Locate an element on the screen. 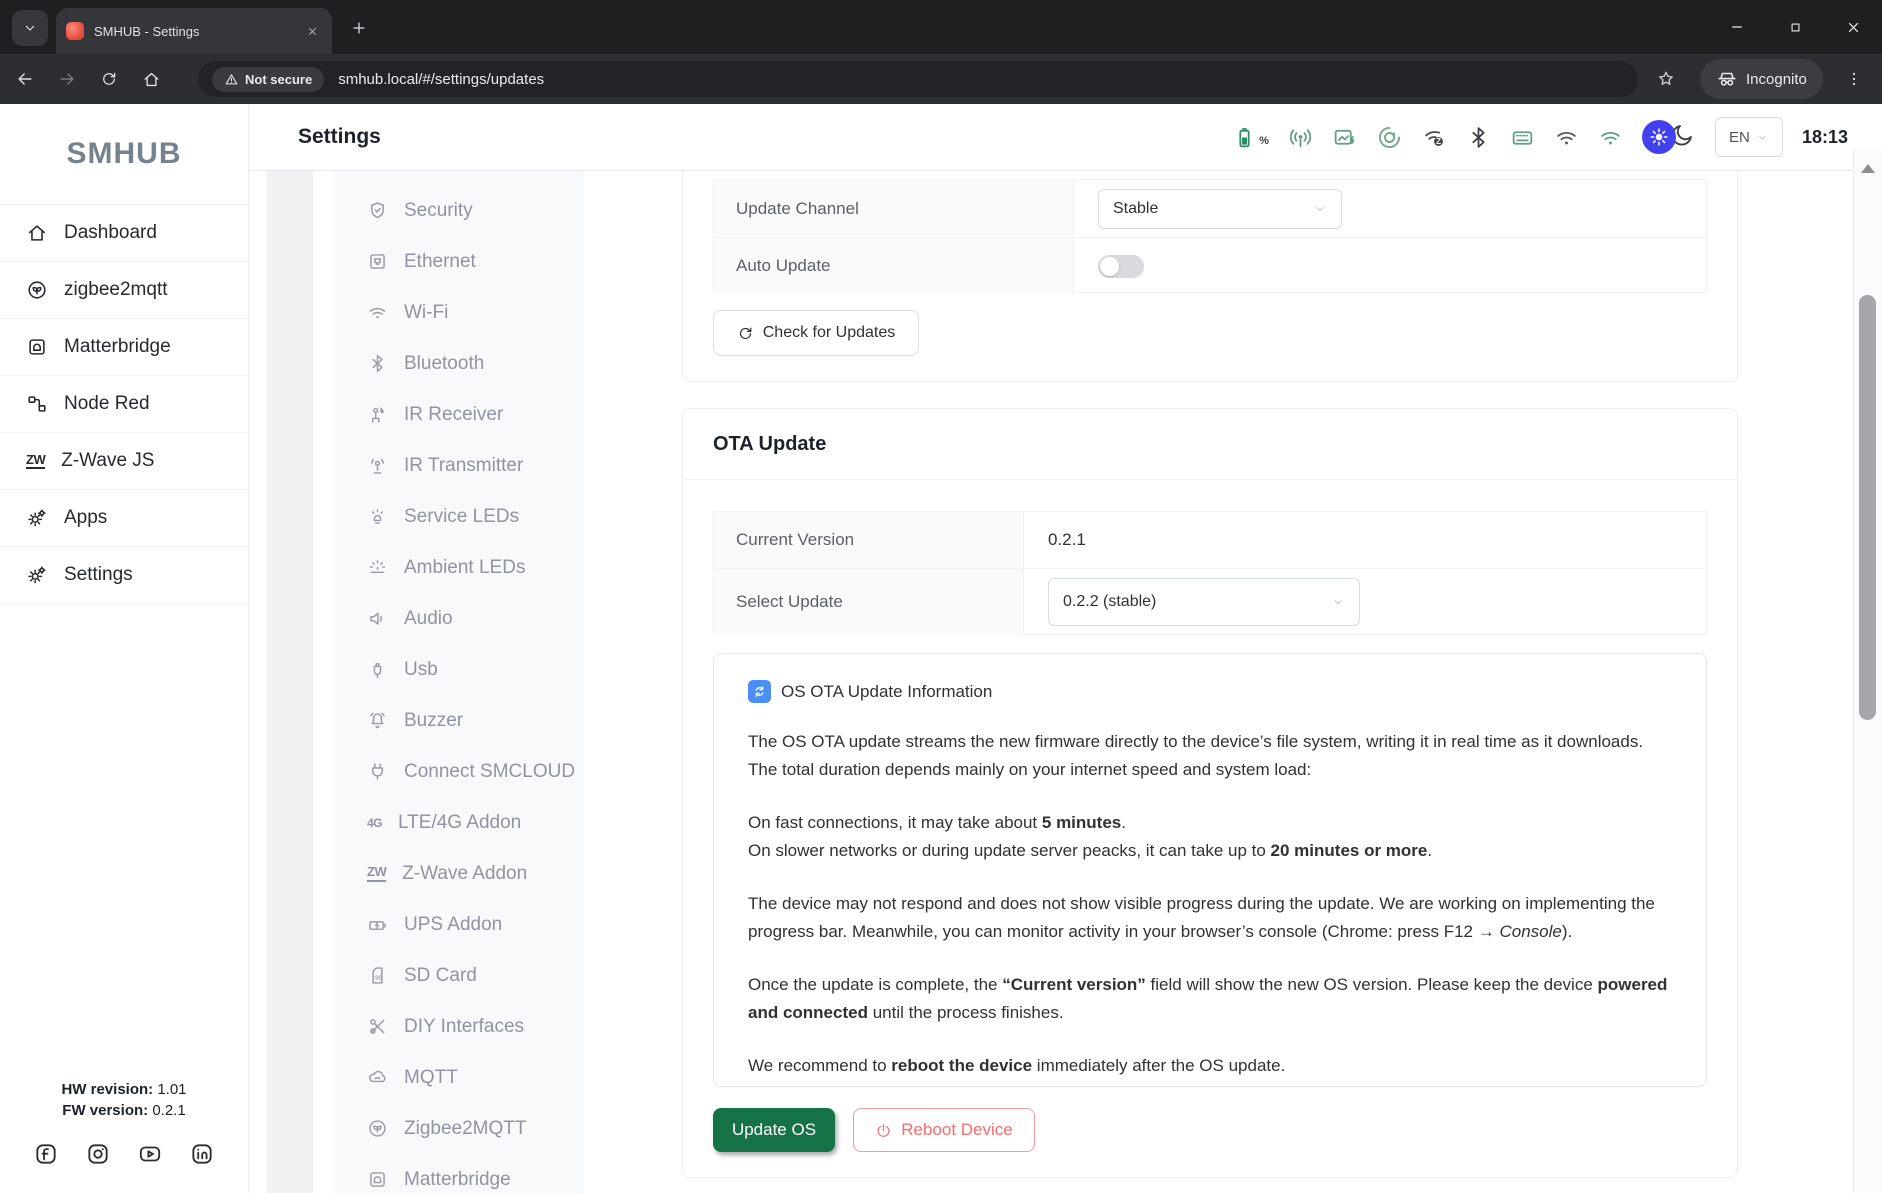  sidebar-item-dashboard: Dashboard is located at coordinates (124, 233).